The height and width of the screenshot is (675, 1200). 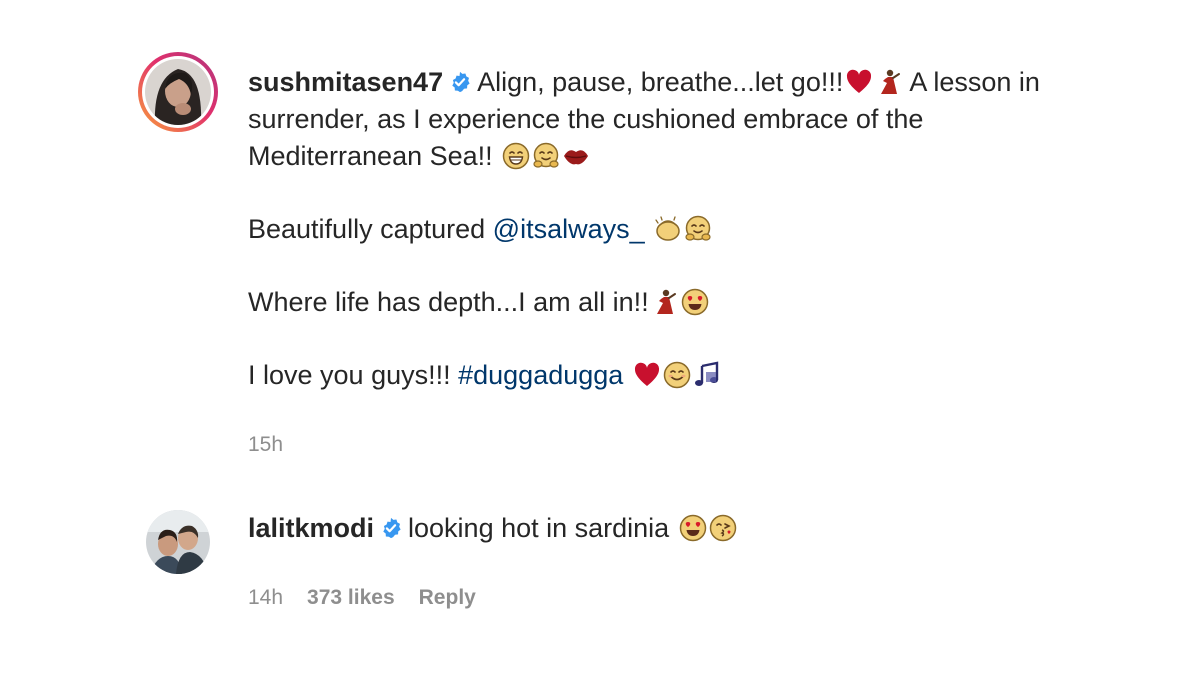 What do you see at coordinates (178, 542) in the screenshot?
I see `commenter-avatar` at bounding box center [178, 542].